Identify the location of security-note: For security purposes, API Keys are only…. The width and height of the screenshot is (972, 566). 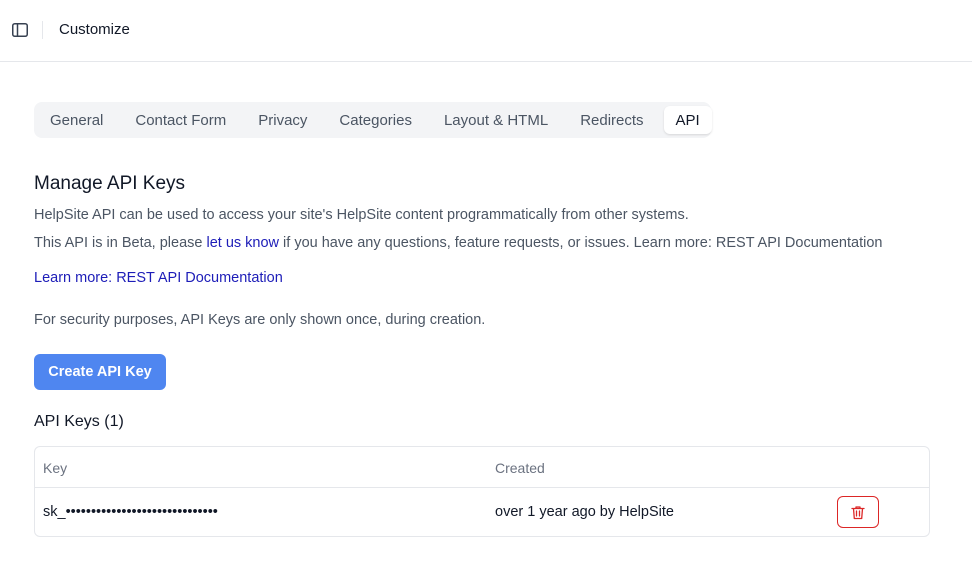
(260, 320).